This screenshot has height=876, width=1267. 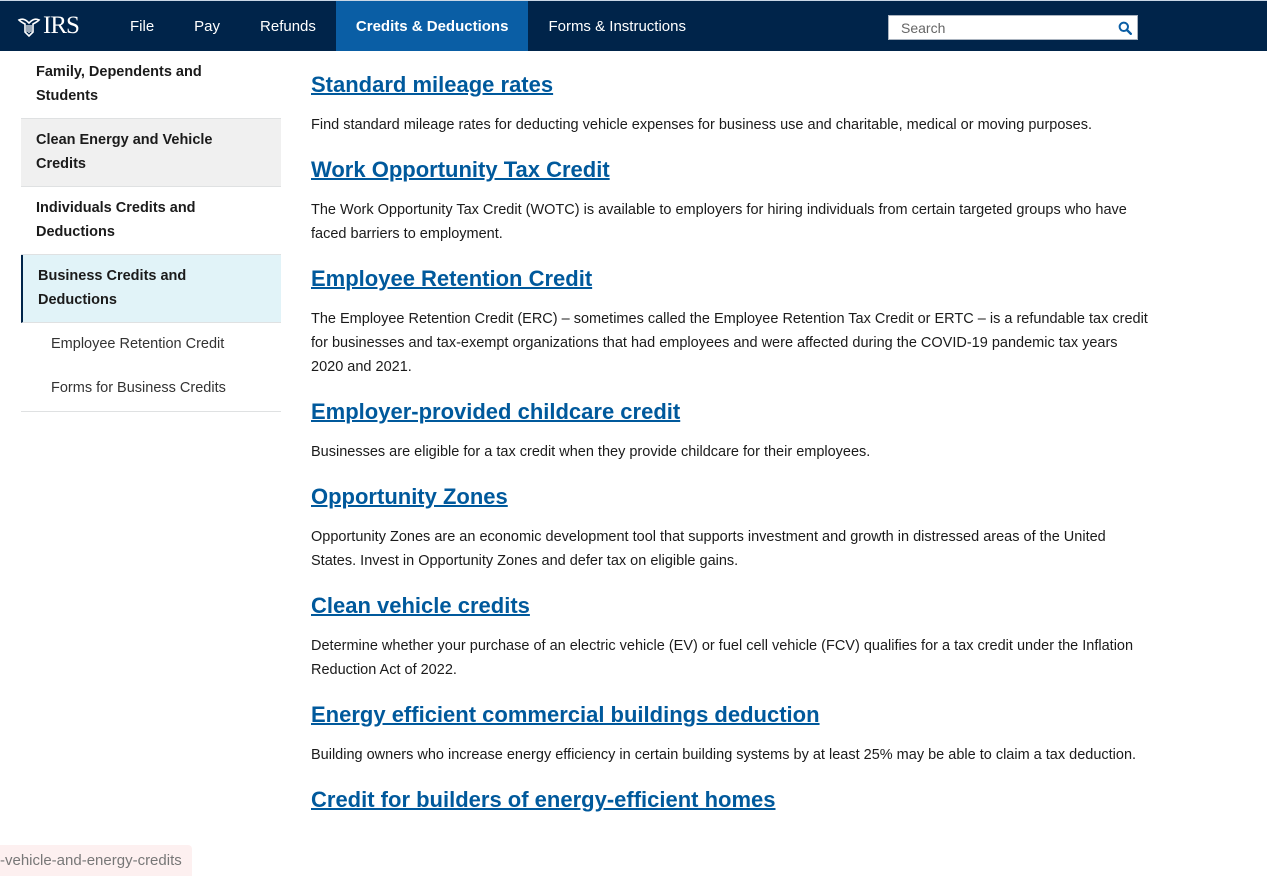 I want to click on sidebar-item-clean-energy-vehicle-credits: Clean Energy and Vehicle Credits, so click(x=151, y=153).